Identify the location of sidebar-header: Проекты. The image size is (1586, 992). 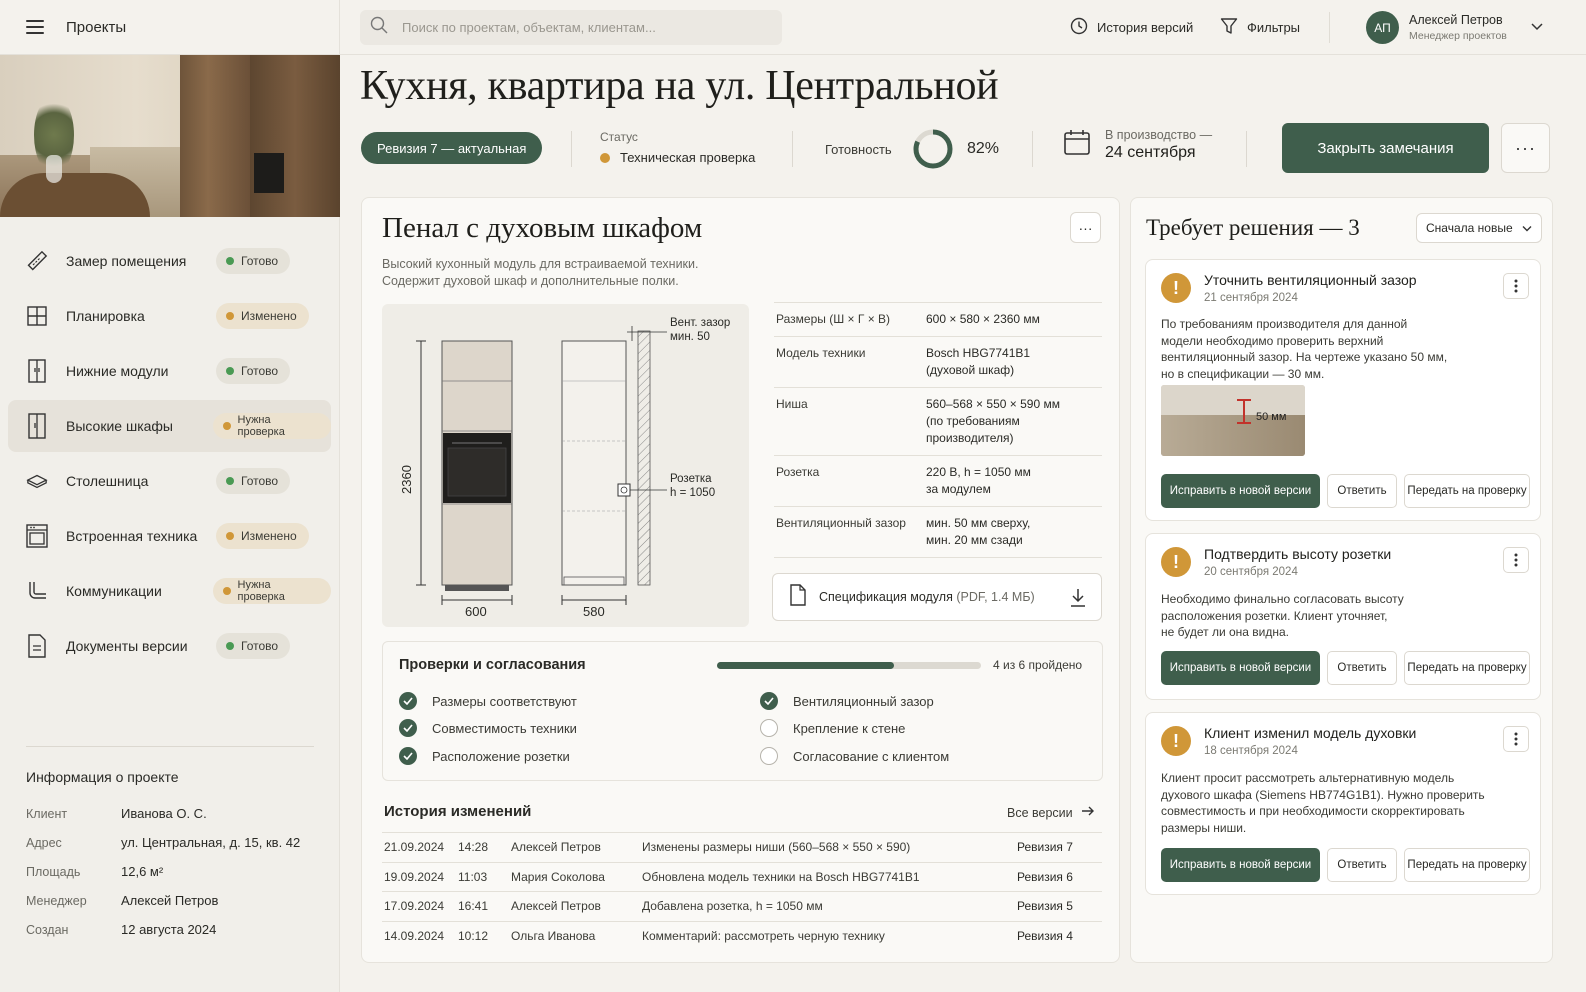
(169, 27).